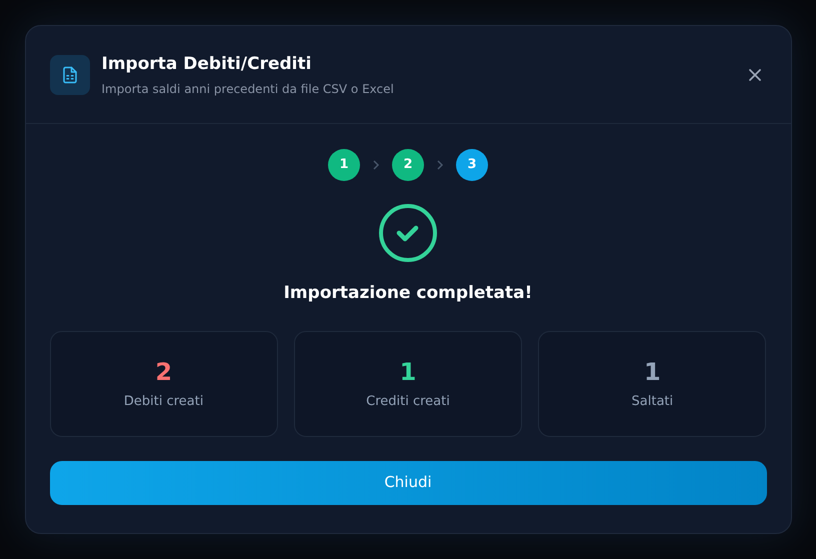 Image resolution: width=816 pixels, height=559 pixels. I want to click on success-check-icon, so click(408, 233).